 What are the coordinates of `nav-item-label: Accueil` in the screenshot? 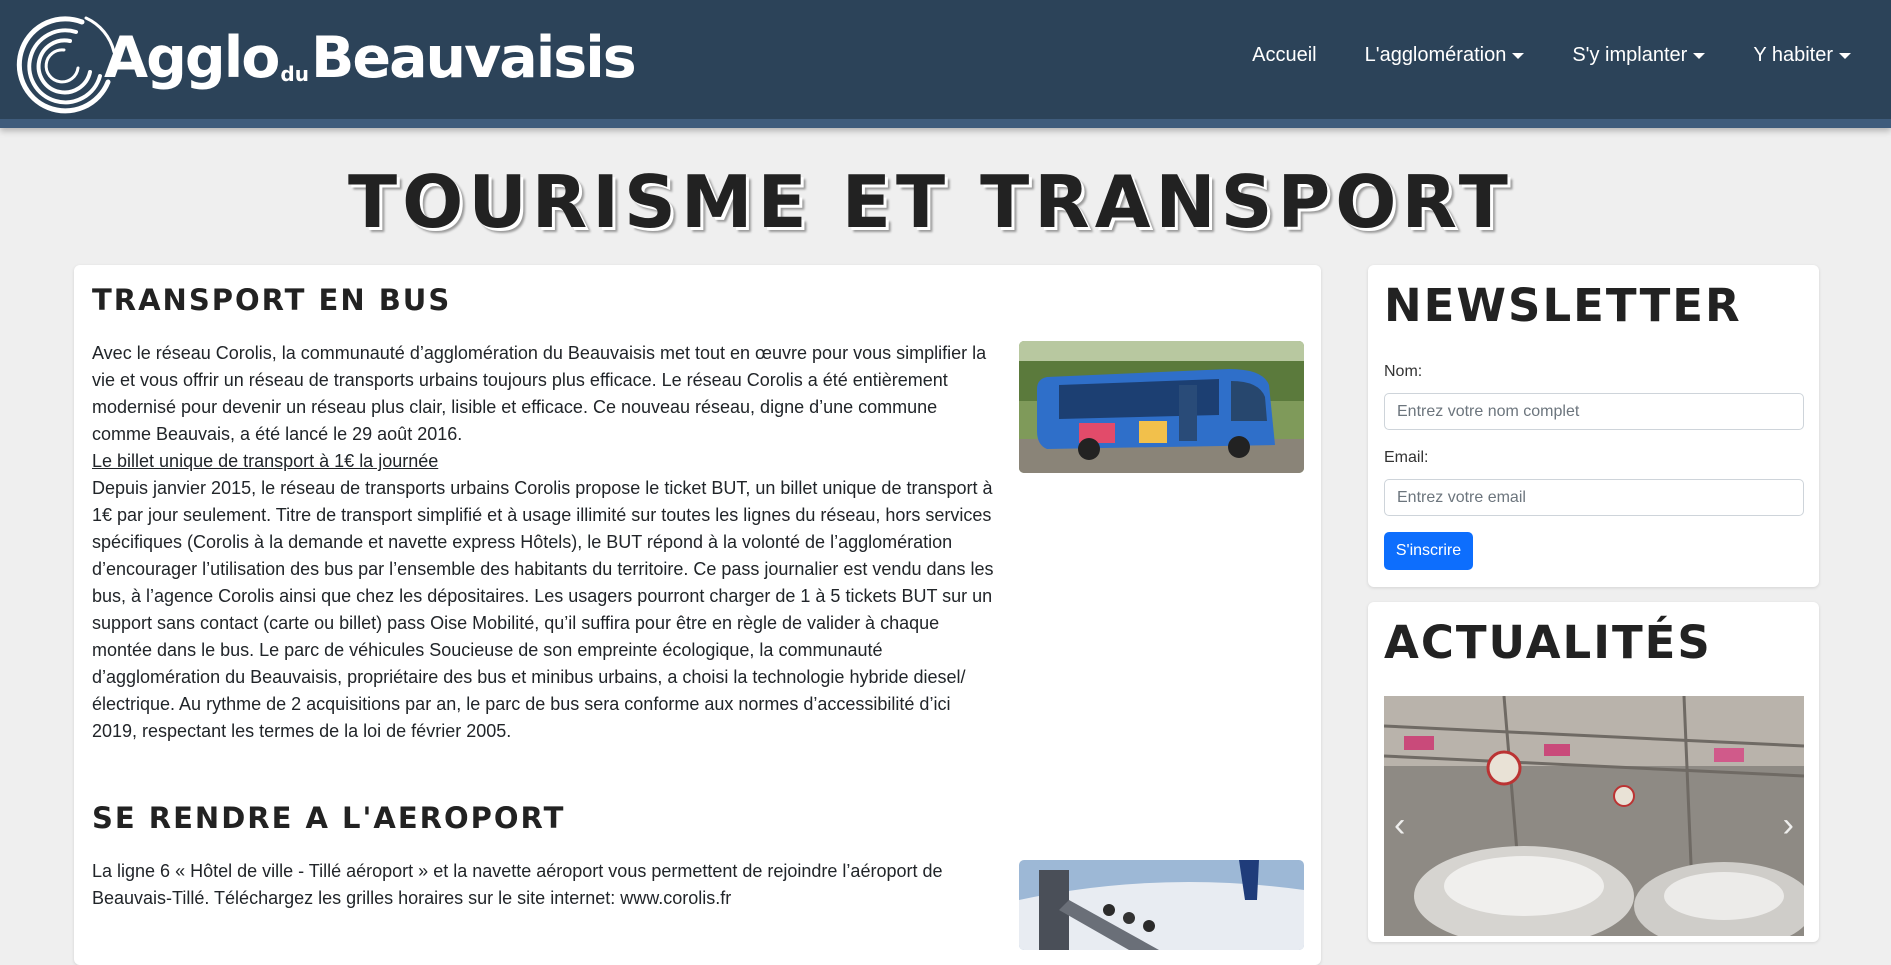 It's located at (1284, 55).